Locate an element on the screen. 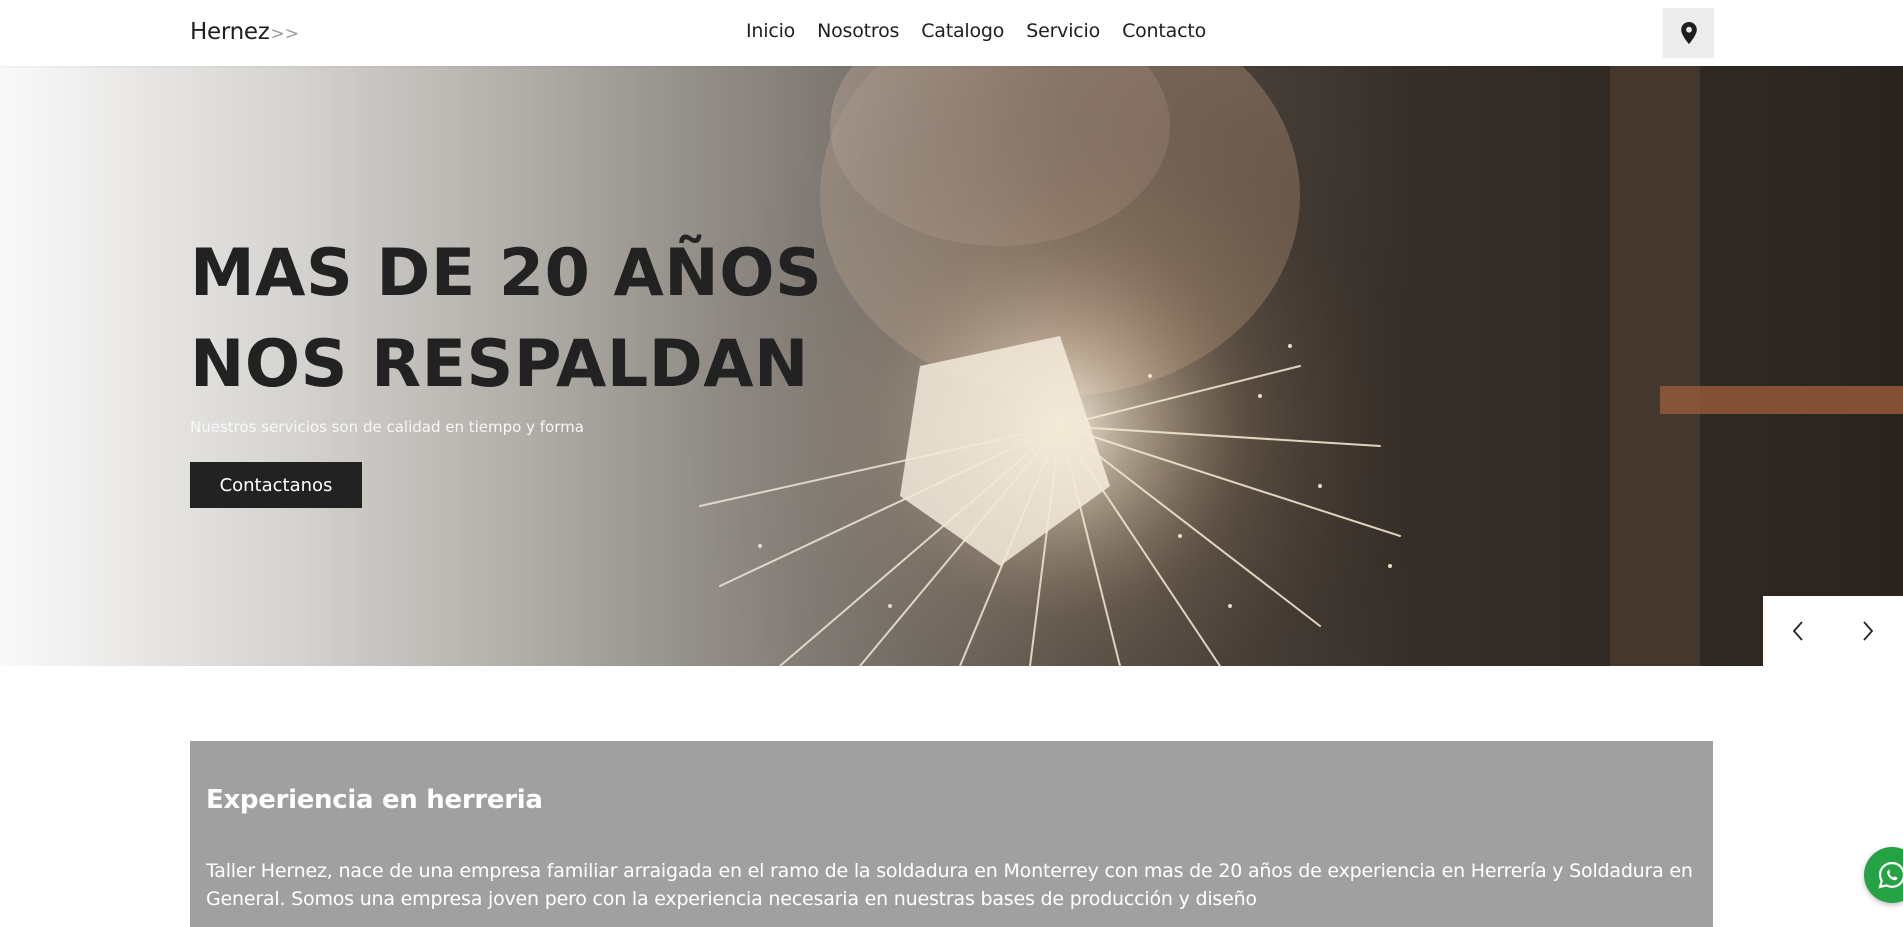  chevron-left-icon is located at coordinates (1797, 631).